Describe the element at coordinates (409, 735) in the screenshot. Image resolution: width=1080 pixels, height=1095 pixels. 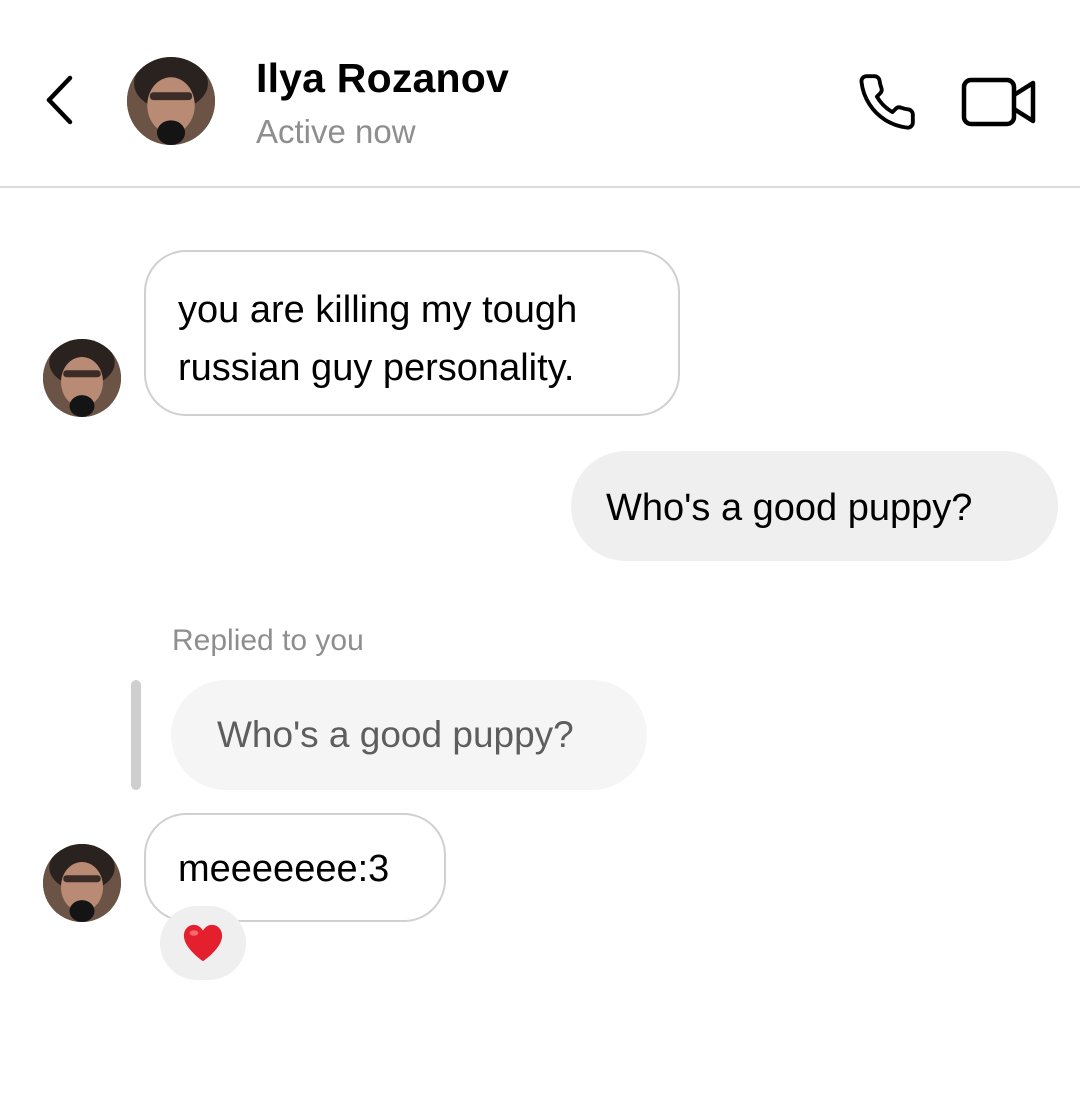
I see `quoted-message: Who's a good puppy?` at that location.